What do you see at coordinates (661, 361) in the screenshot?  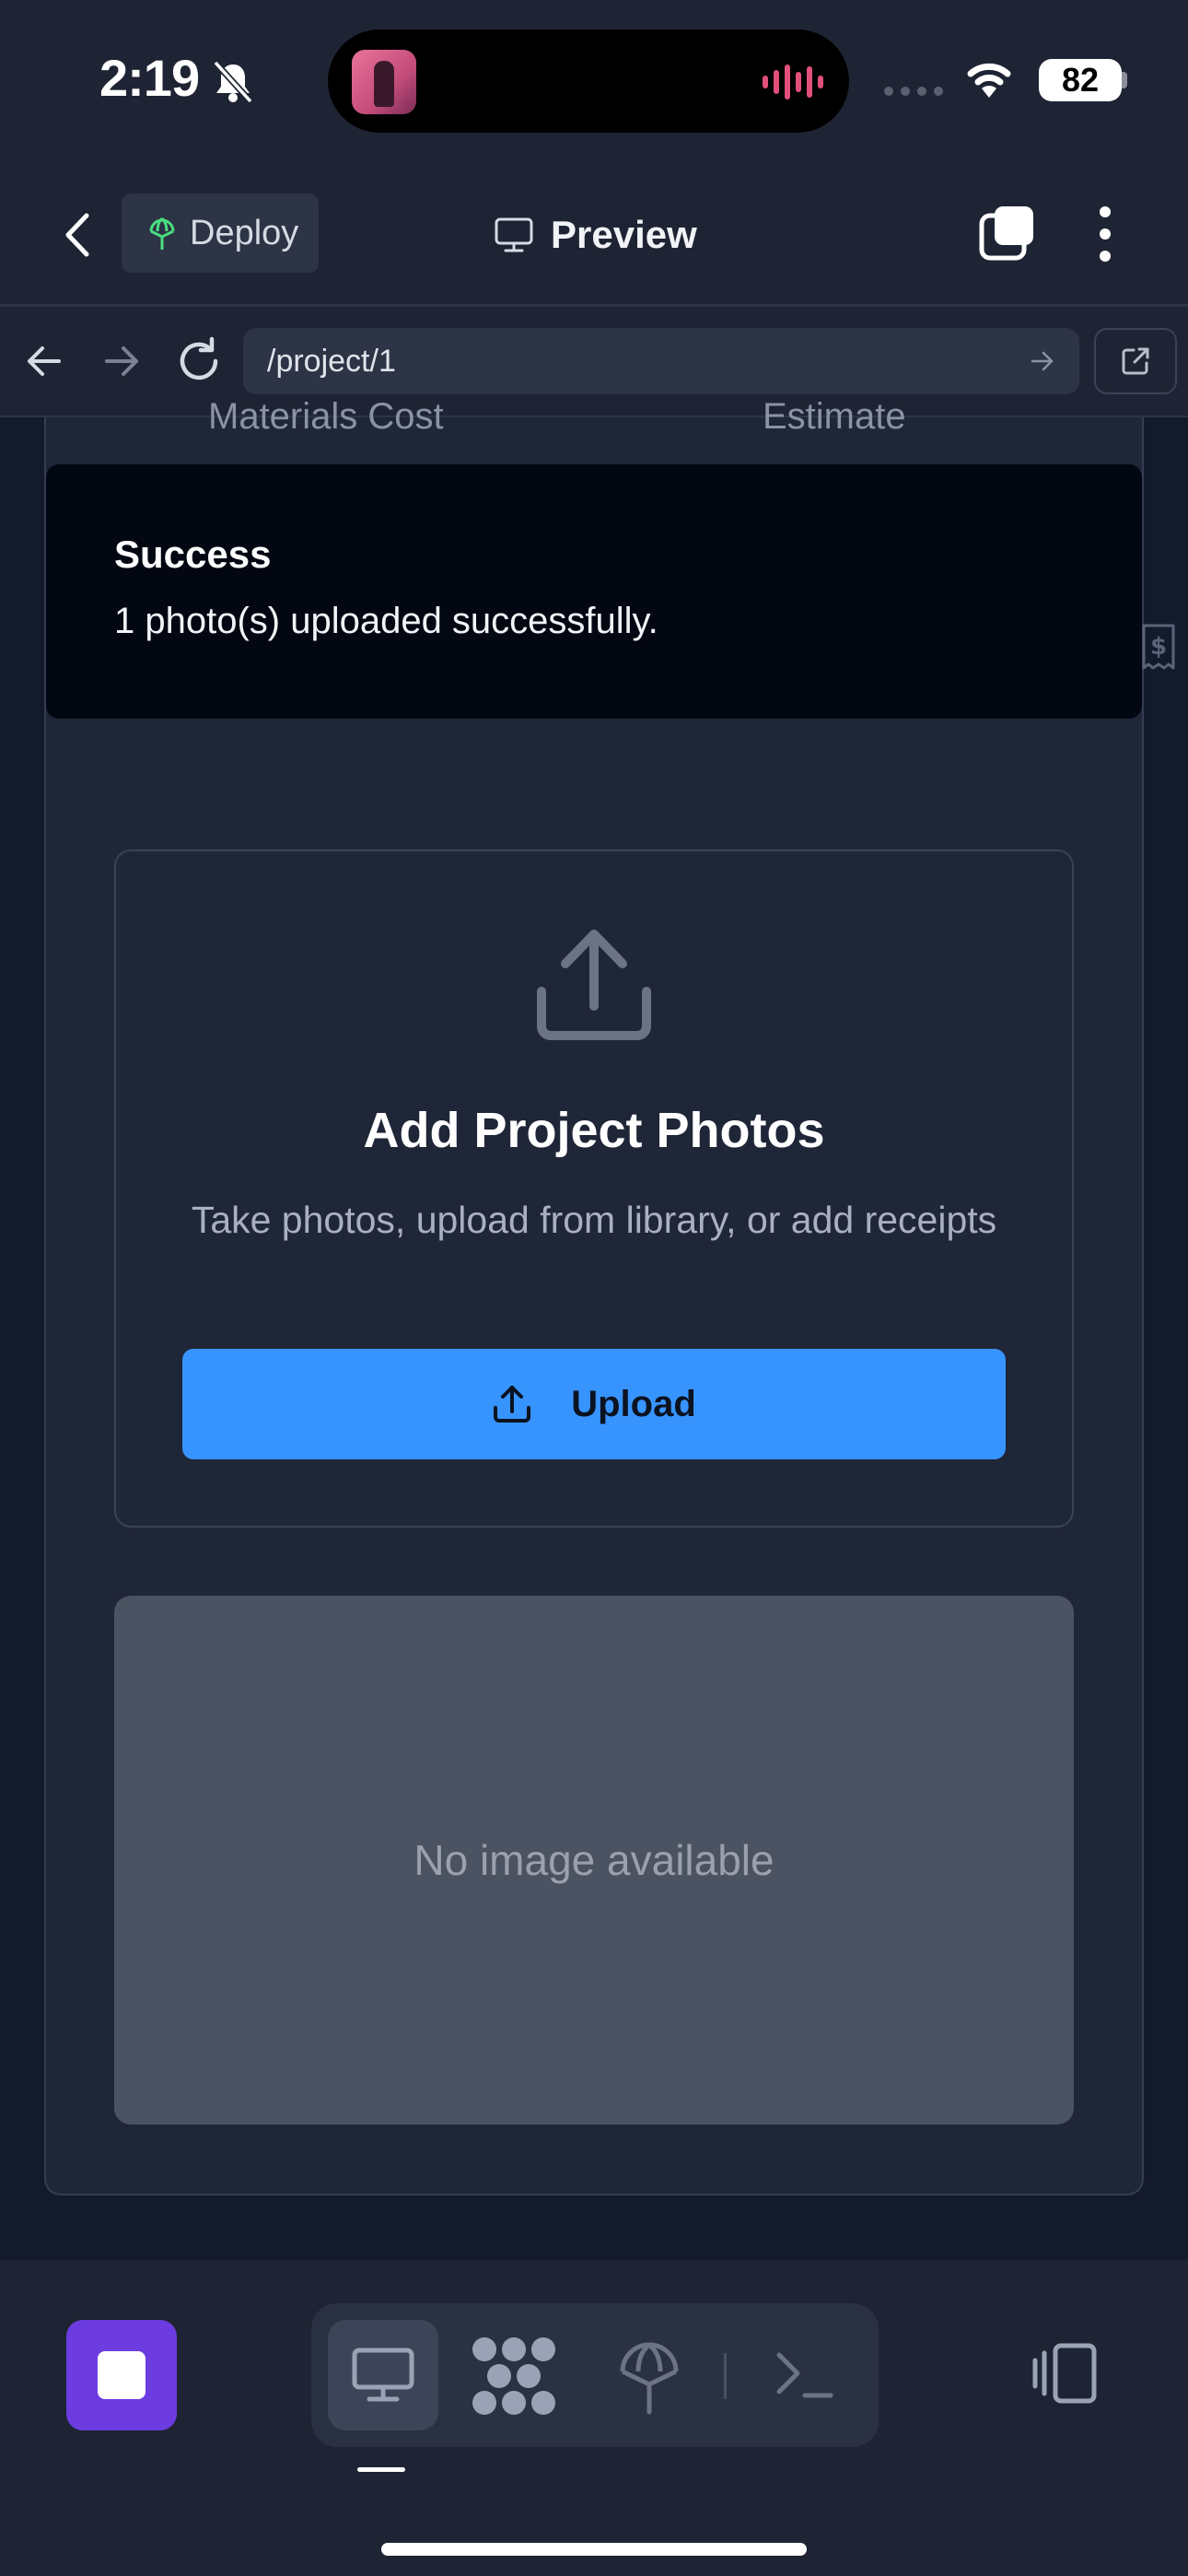 I see `url-field: /project/1` at bounding box center [661, 361].